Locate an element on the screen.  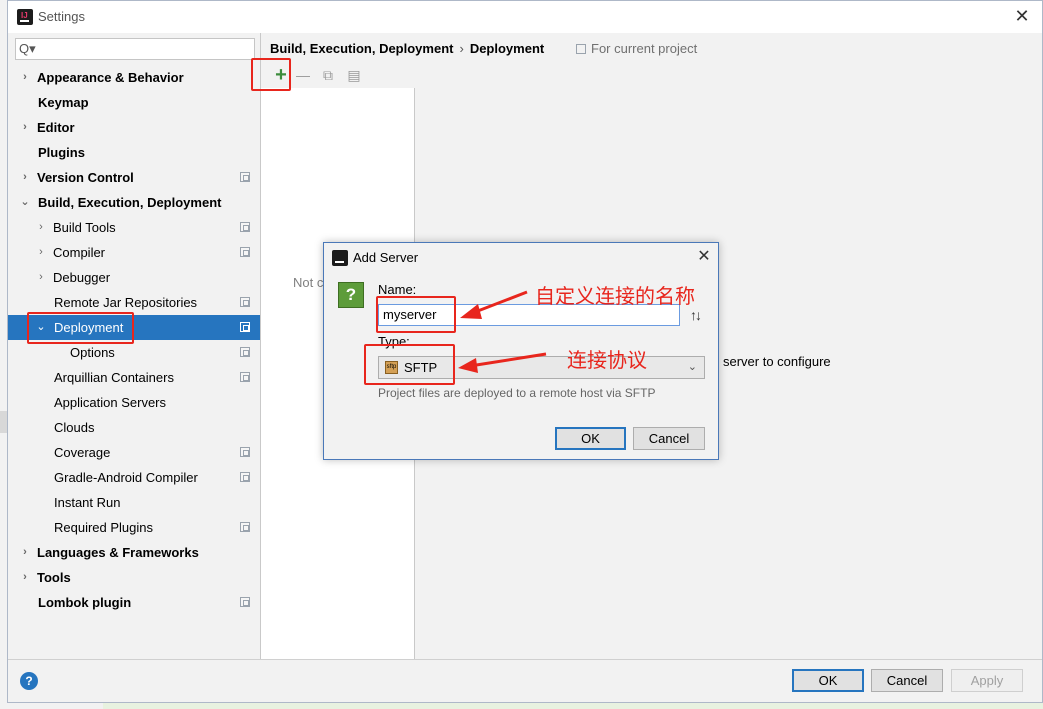
arrowhead-name is located at coordinates (471, 311).